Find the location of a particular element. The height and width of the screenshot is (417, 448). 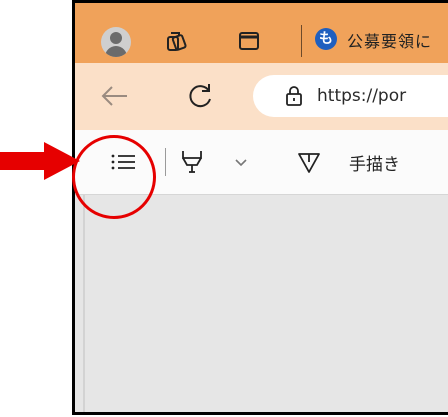

draw-label: 手描き is located at coordinates (374, 162).